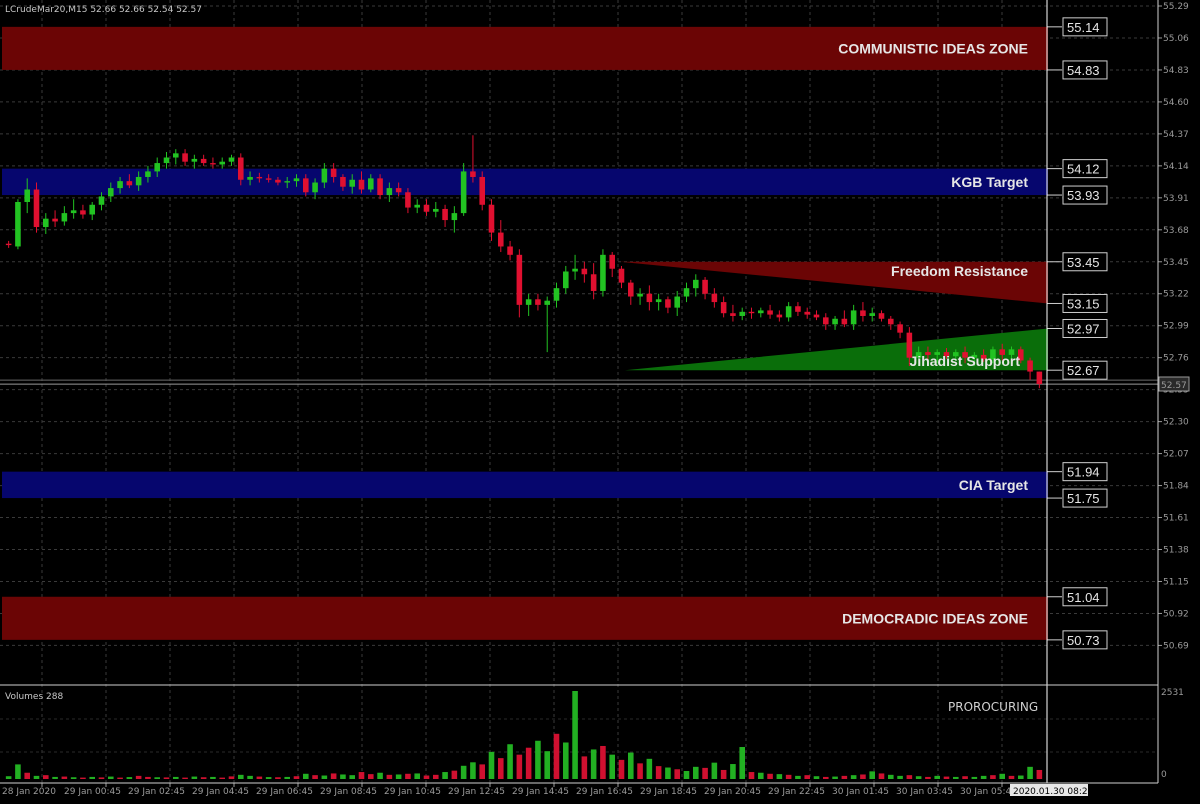 This screenshot has width=1200, height=804. Describe the element at coordinates (1083, 370) in the screenshot. I see `support-lower-label: 52.67` at that location.